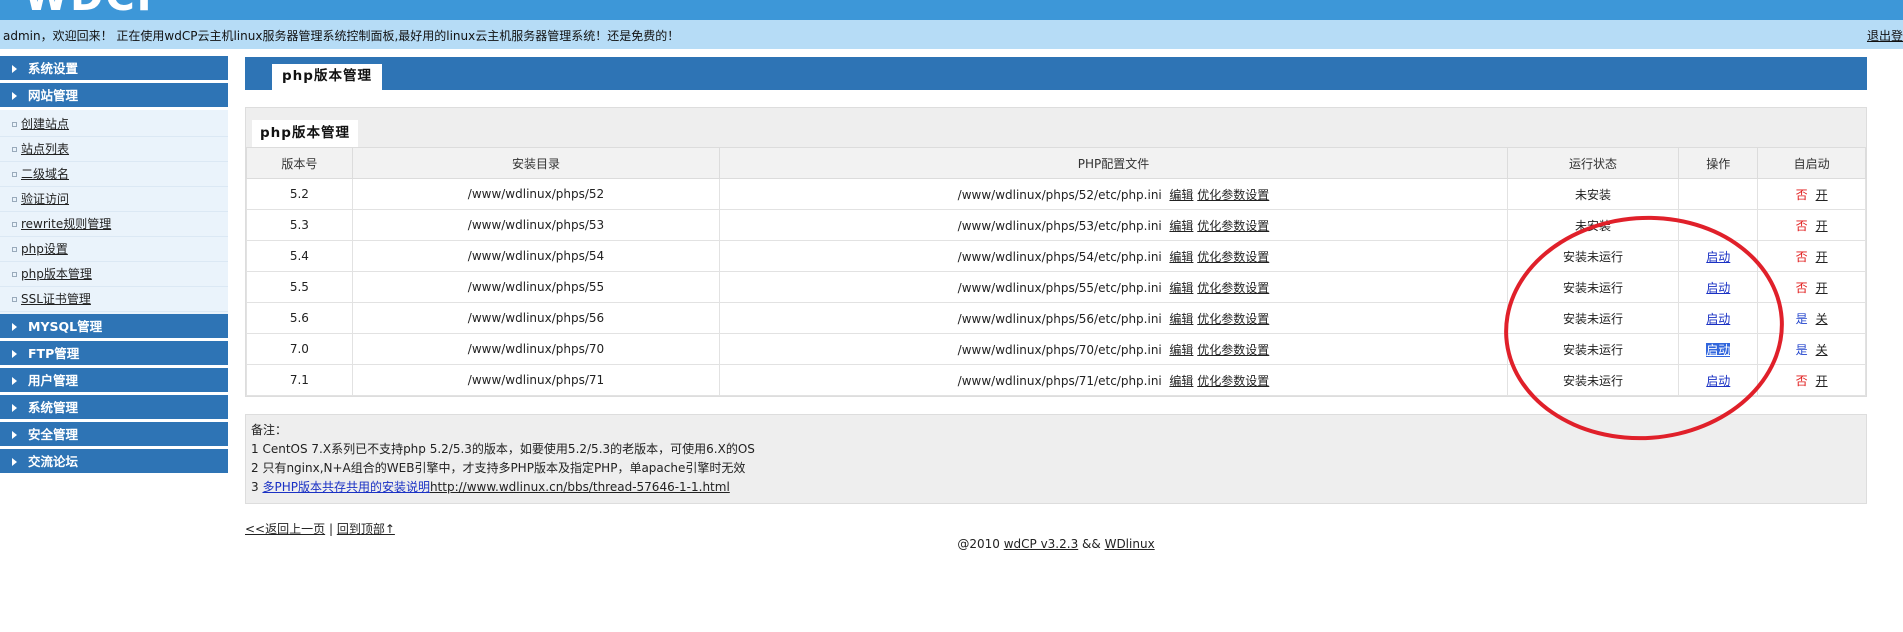  I want to click on top-header-bar: WDCP, so click(951, 10).